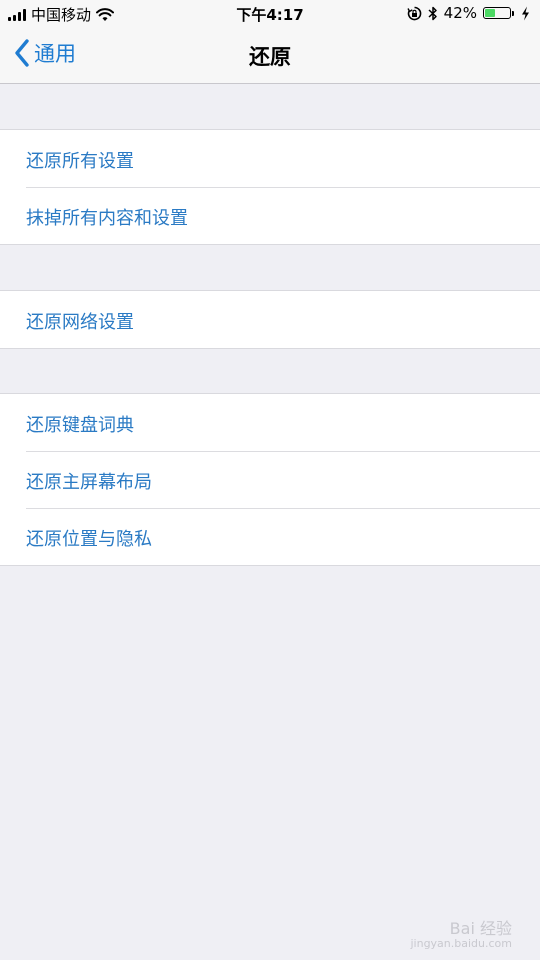  I want to click on page-title: 还原, so click(270, 57).